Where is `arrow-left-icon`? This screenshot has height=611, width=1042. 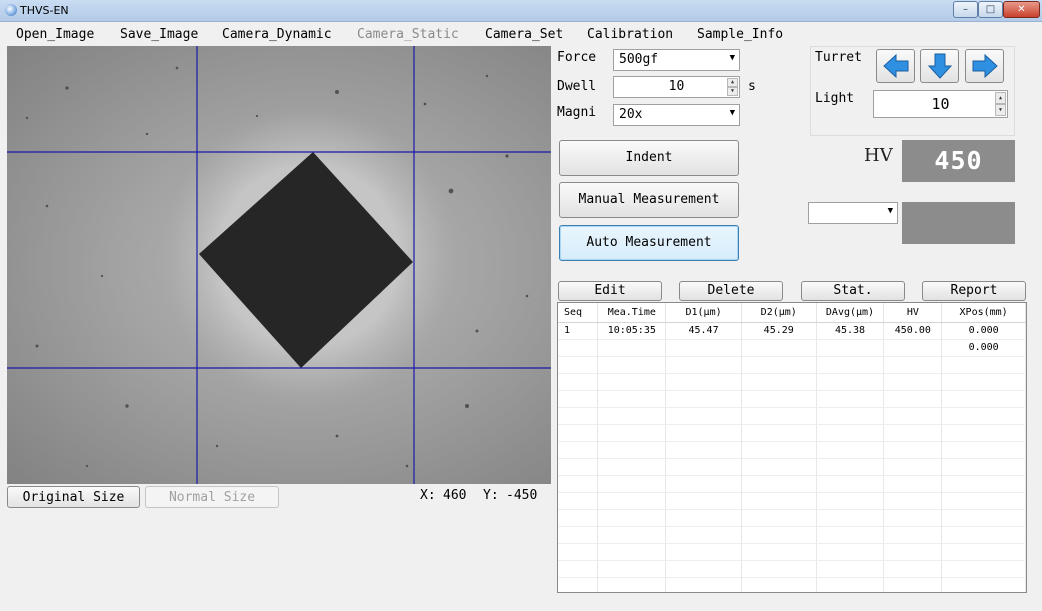
arrow-left-icon is located at coordinates (896, 66).